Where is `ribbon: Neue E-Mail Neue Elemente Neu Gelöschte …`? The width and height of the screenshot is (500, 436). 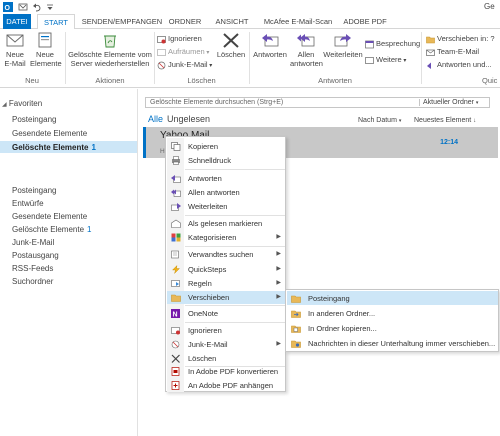 ribbon: Neue E-Mail Neue Elemente Neu Gelöschte … is located at coordinates (250, 58).